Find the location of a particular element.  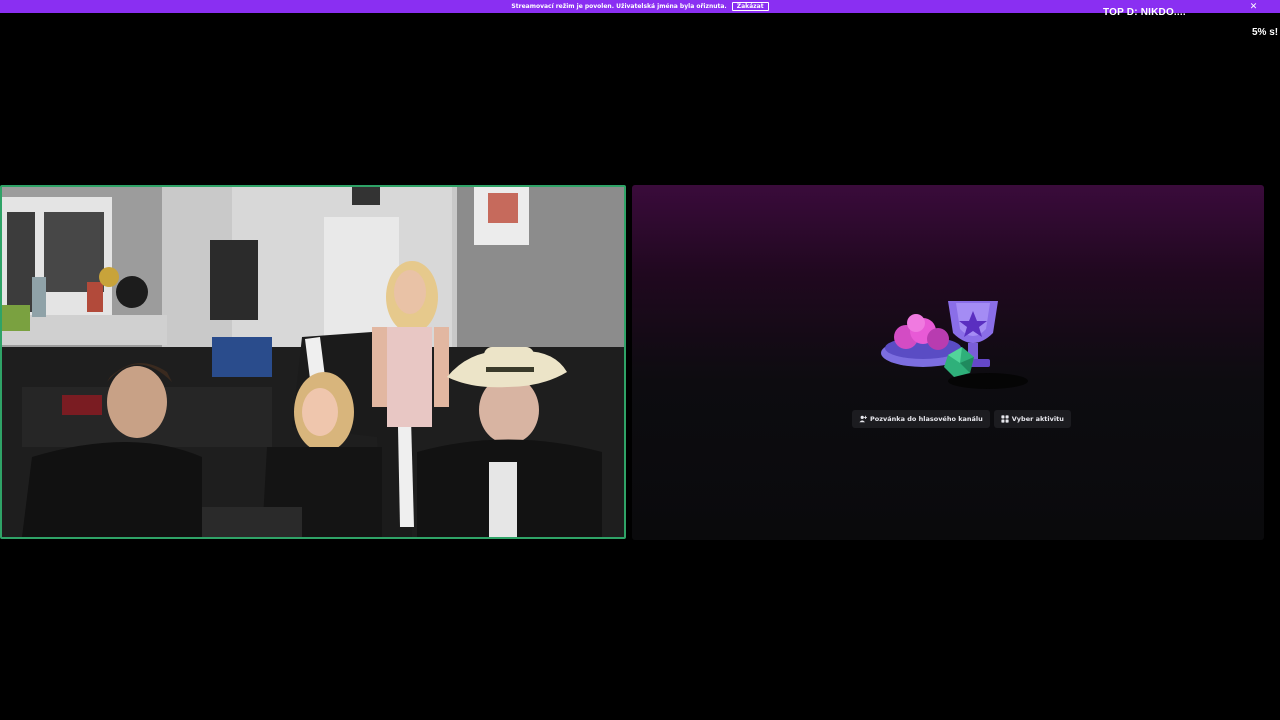

invite-voice-channel-button: Pozvánka do hlasového kanálu is located at coordinates (921, 419).